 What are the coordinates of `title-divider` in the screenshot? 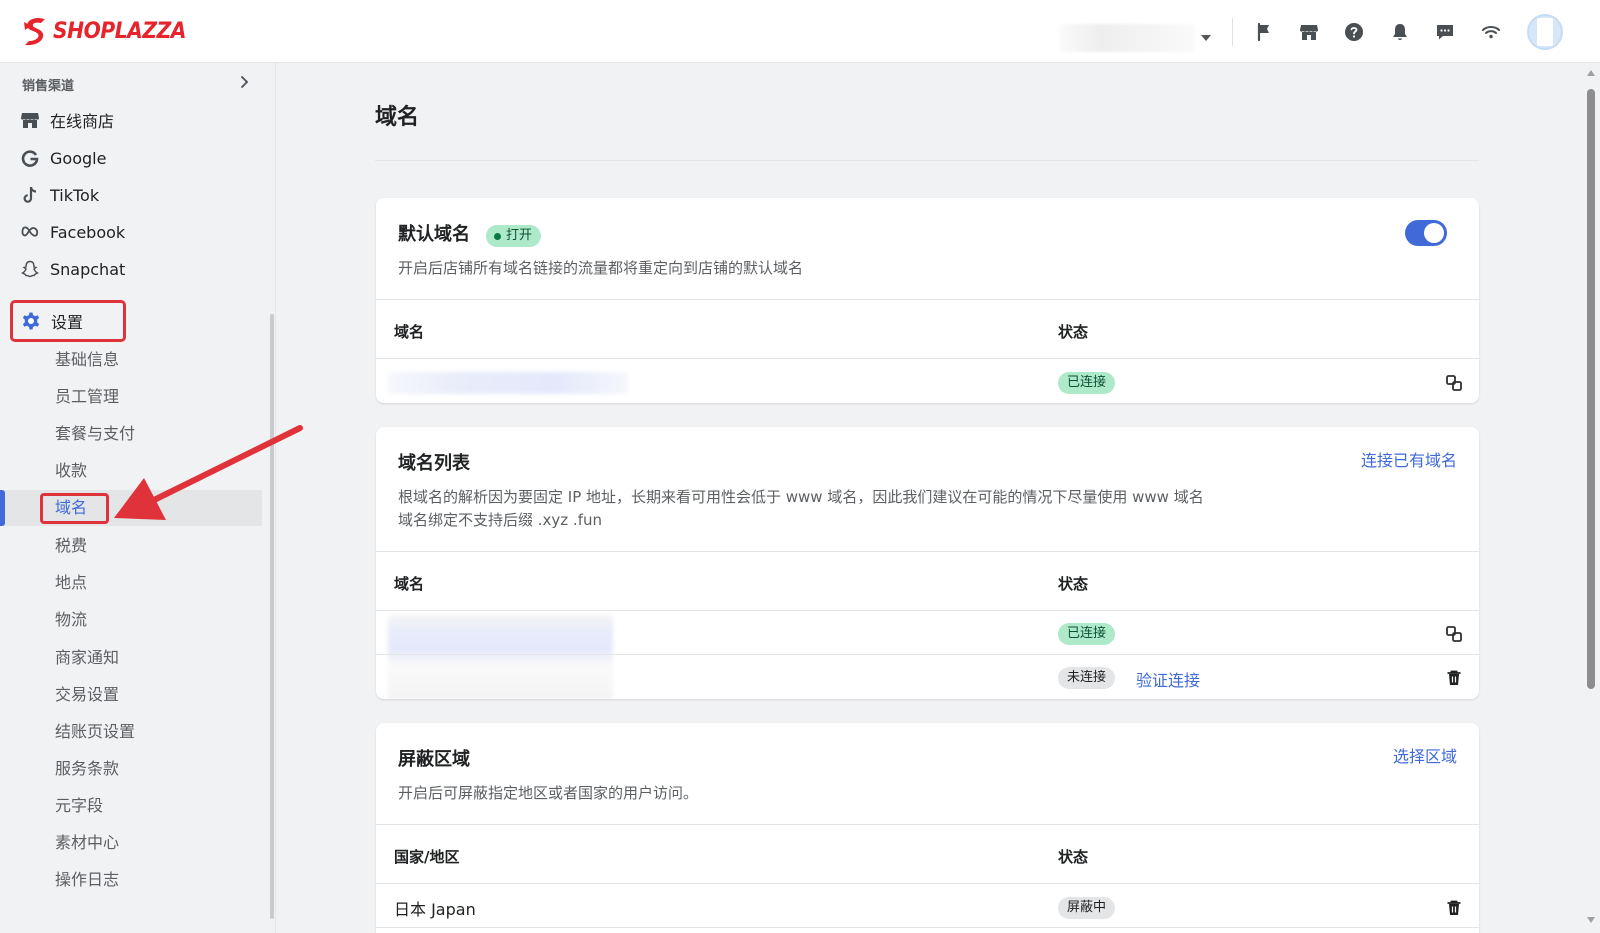 It's located at (927, 160).